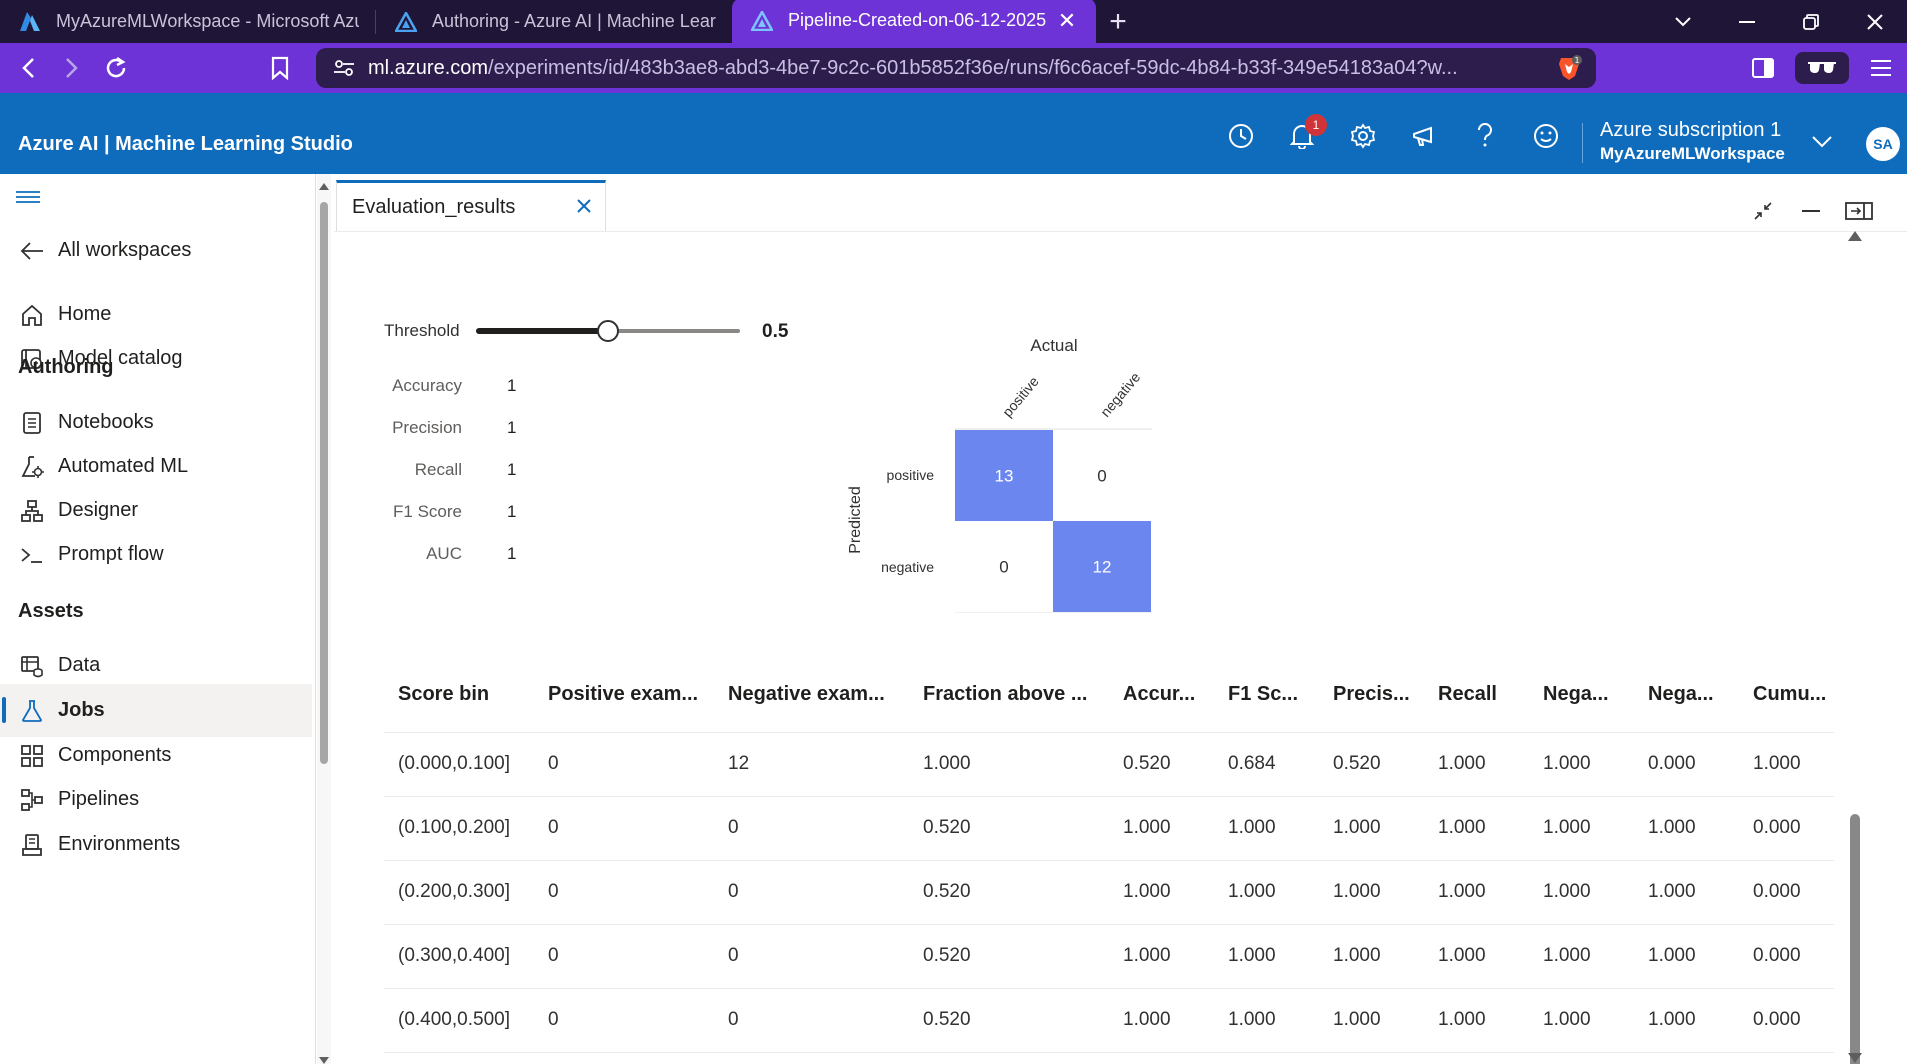  Describe the element at coordinates (32, 315) in the screenshot. I see `home-icon` at that location.